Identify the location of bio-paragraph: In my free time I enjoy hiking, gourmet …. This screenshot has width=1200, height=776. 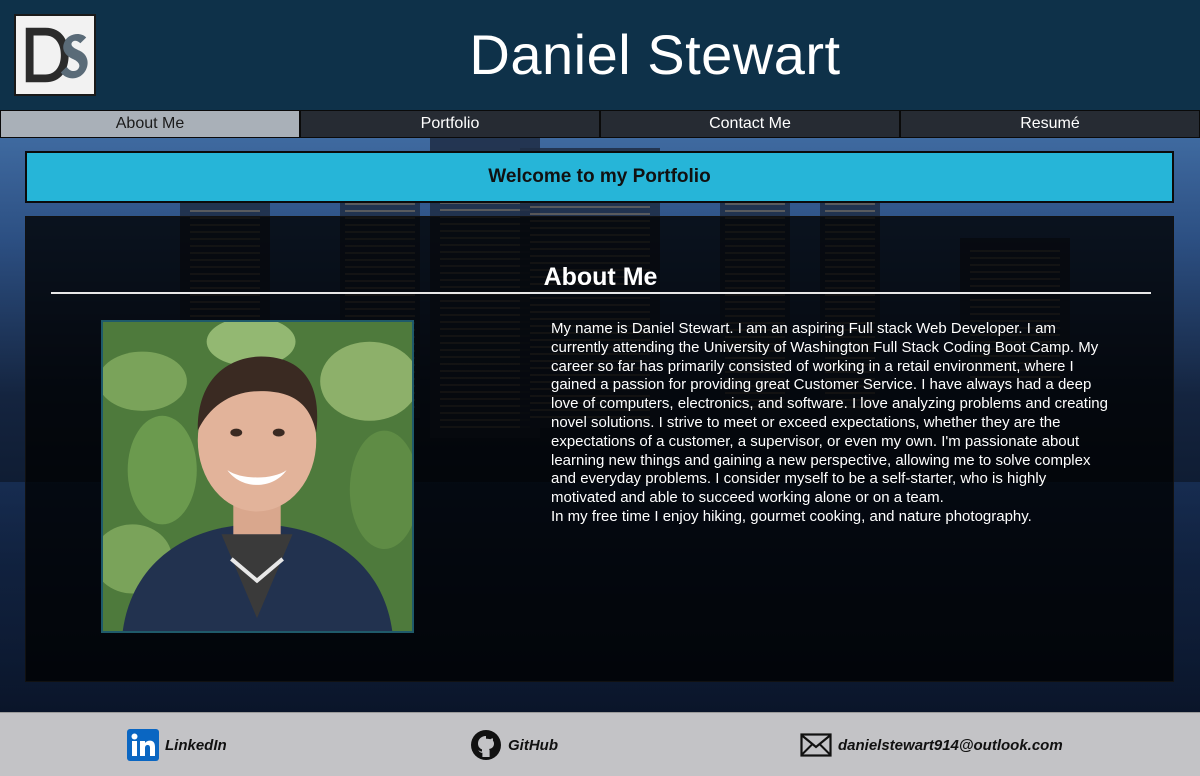
(791, 516).